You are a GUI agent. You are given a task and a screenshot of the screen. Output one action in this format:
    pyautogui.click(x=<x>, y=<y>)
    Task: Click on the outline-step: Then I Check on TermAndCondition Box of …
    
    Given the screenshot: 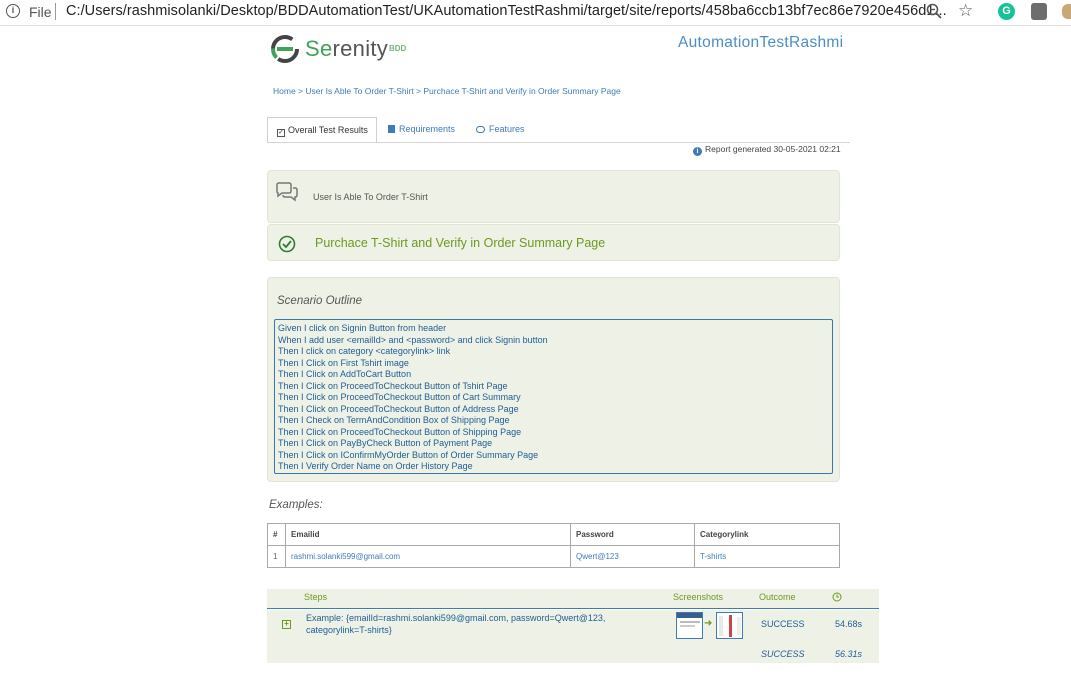 What is the action you would take?
    pyautogui.click(x=394, y=420)
    